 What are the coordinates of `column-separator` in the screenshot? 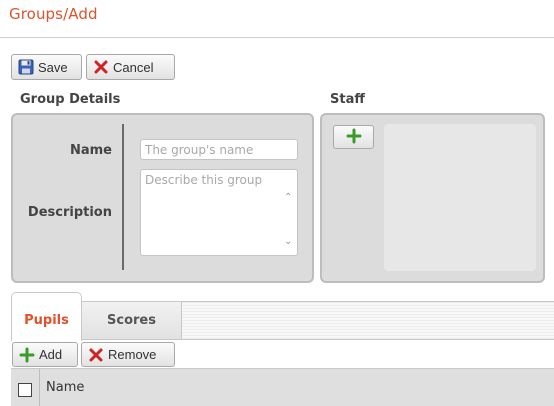 It's located at (39, 387).